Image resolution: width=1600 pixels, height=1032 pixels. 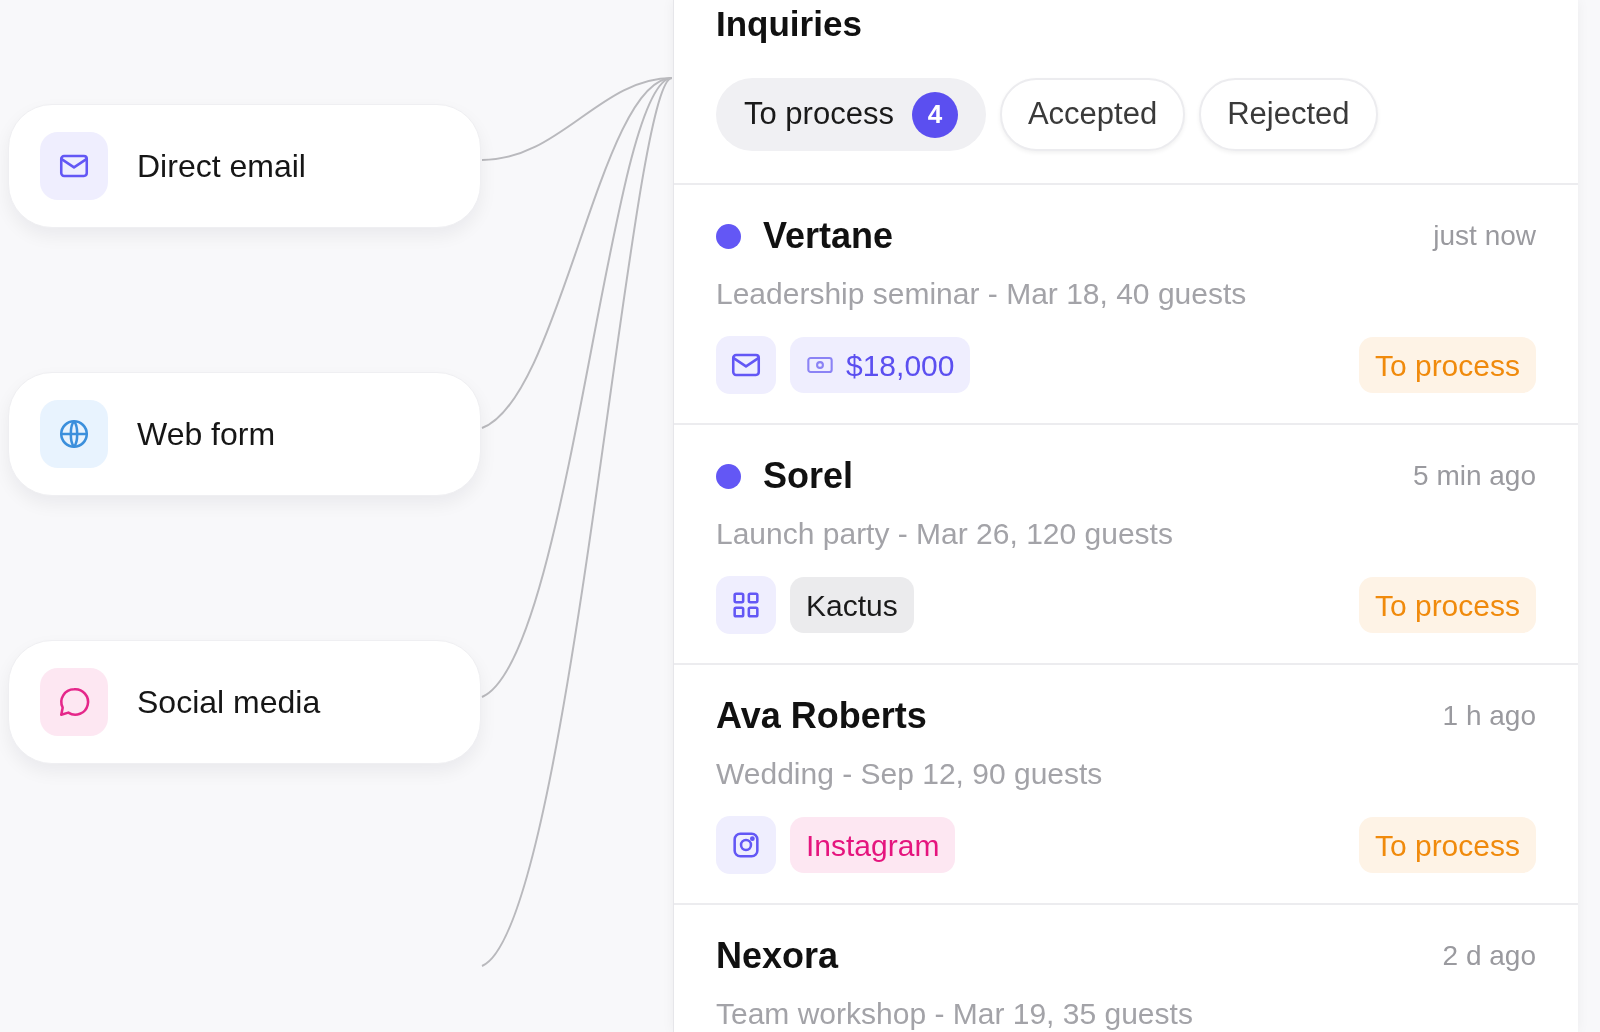 What do you see at coordinates (789, 24) in the screenshot?
I see `panel-title: Inquiries` at bounding box center [789, 24].